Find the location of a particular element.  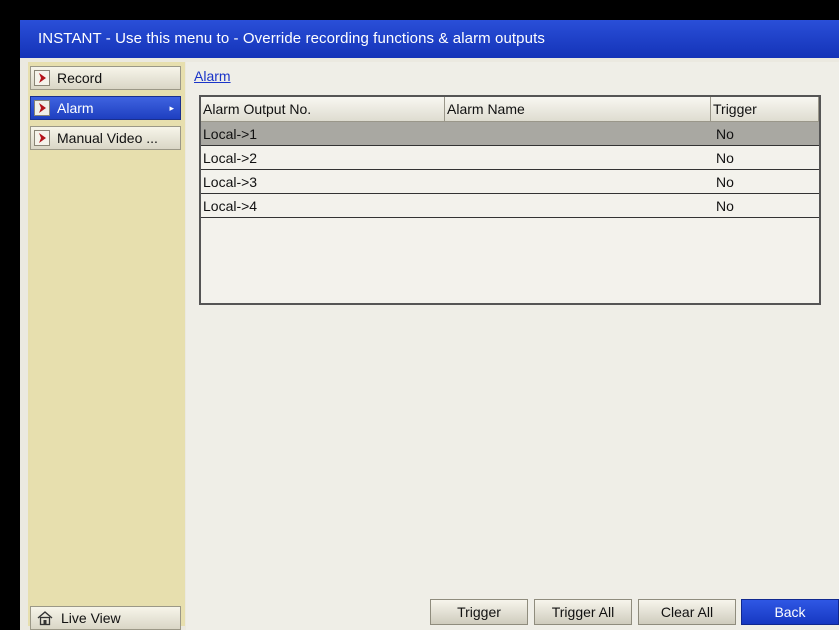

table-row: Local->1 No is located at coordinates (510, 134).